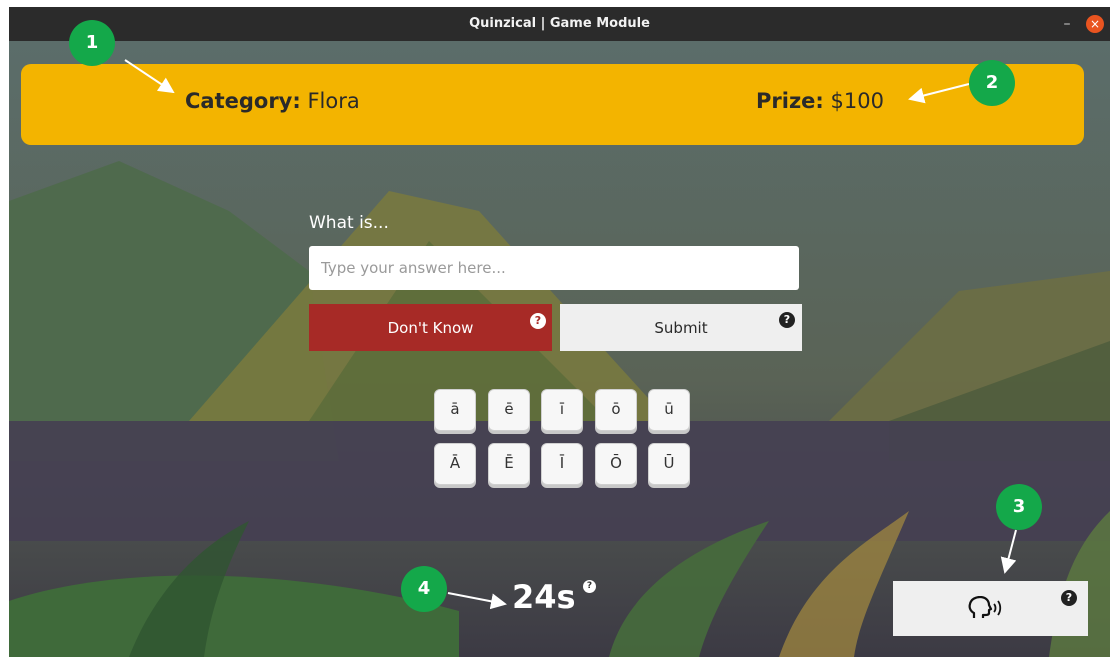 The height and width of the screenshot is (657, 1110). What do you see at coordinates (681, 327) in the screenshot?
I see `submit-button: Submit` at bounding box center [681, 327].